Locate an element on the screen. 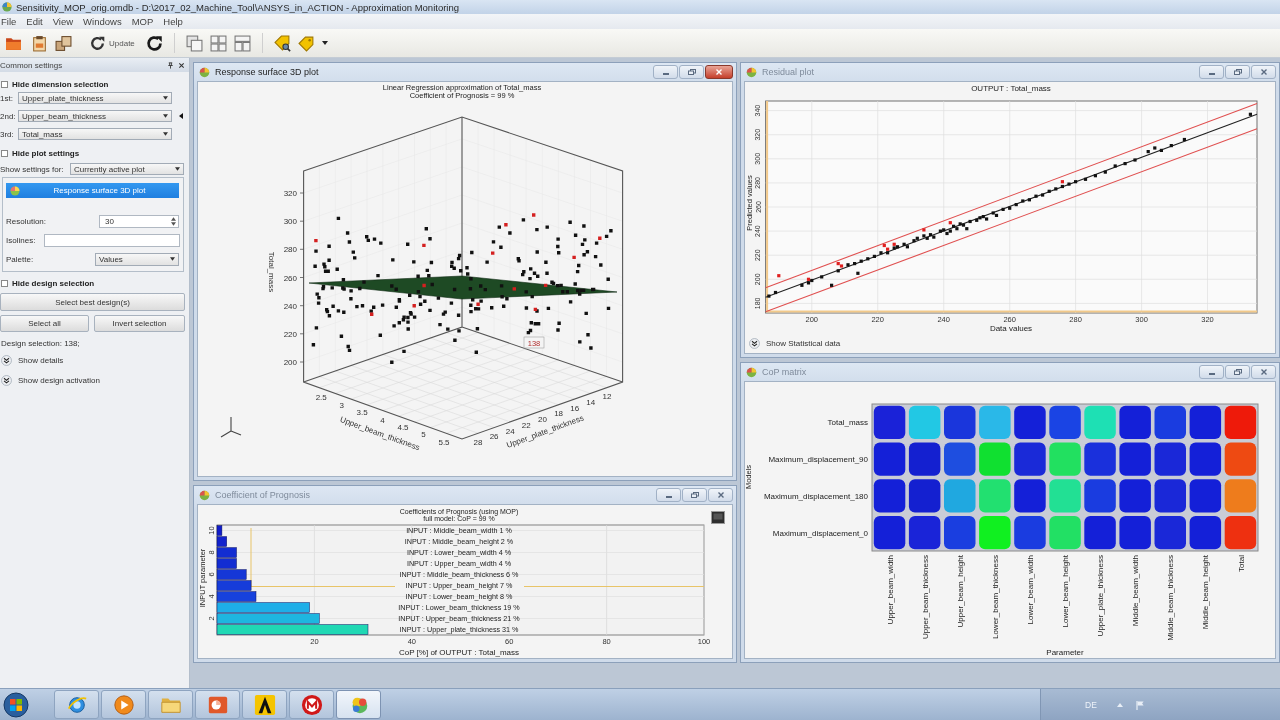  axis-tick-label: 3 is located at coordinates (341, 405).